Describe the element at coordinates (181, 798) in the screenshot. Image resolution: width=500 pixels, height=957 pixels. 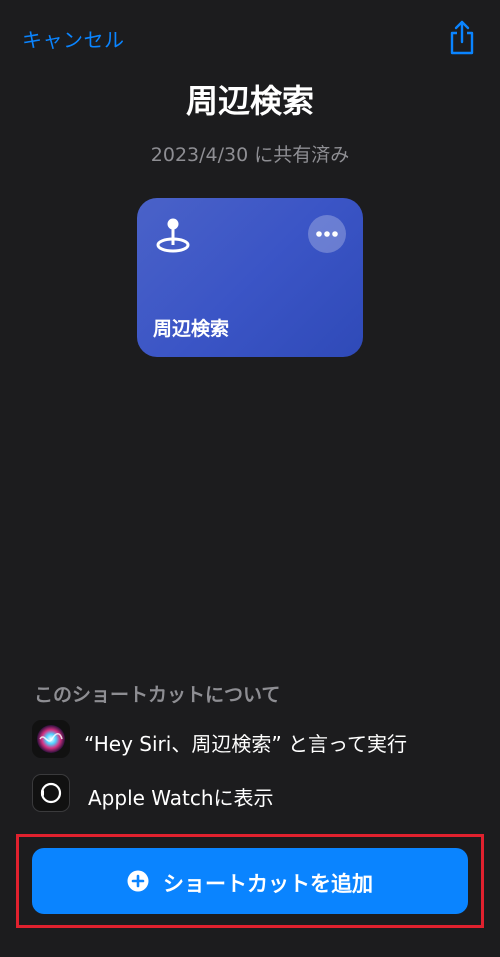
I see `watch-text: Apple Watchに表示` at that location.